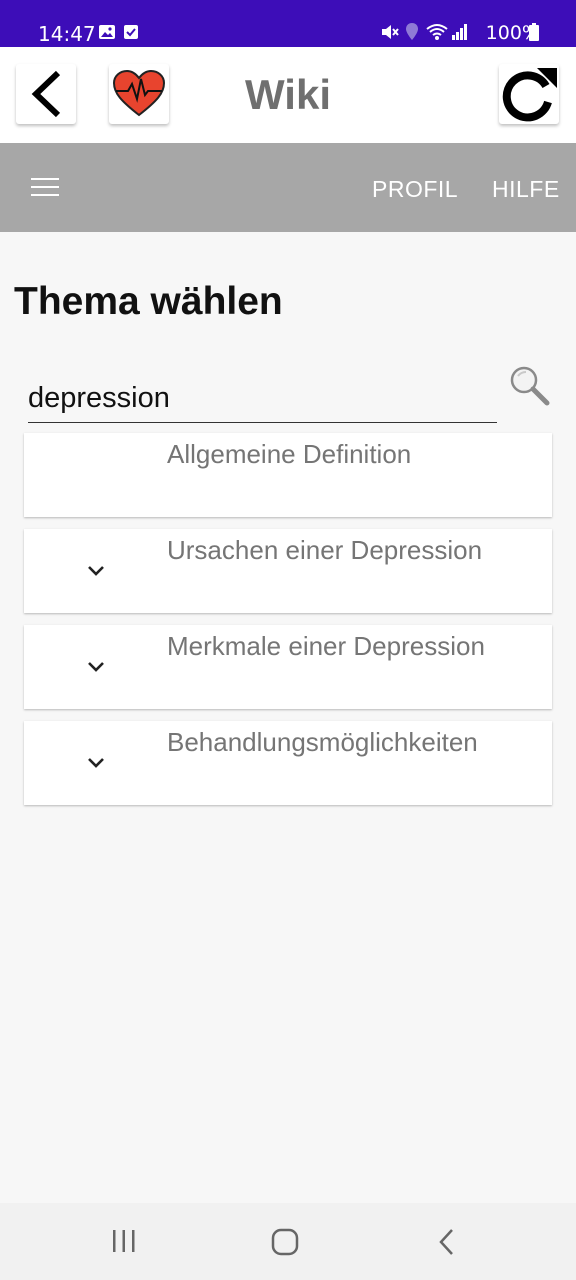  What do you see at coordinates (447, 1244) in the screenshot?
I see `system-back-icon` at bounding box center [447, 1244].